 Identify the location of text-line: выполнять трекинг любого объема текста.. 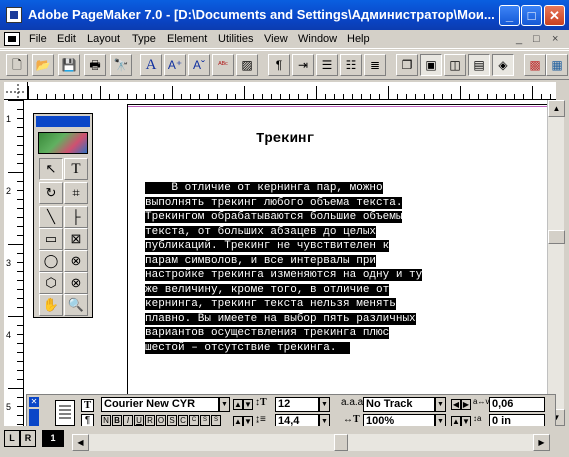
(274, 202).